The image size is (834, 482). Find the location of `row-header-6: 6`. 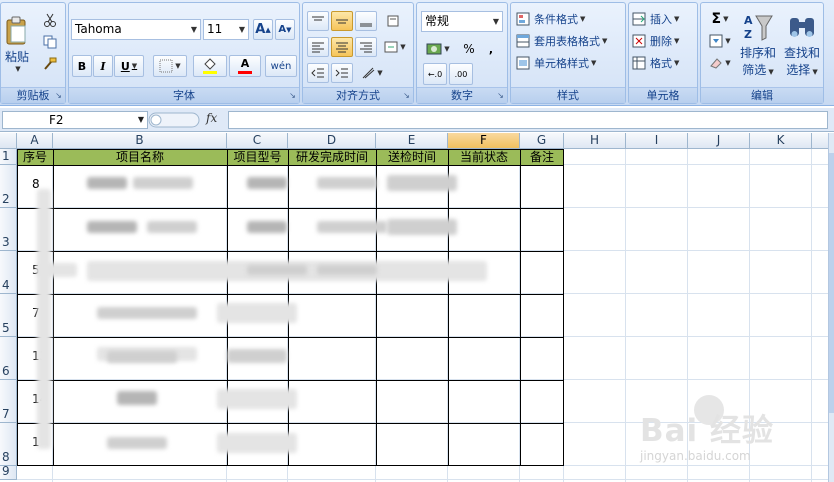

row-header-6: 6 is located at coordinates (8, 358).